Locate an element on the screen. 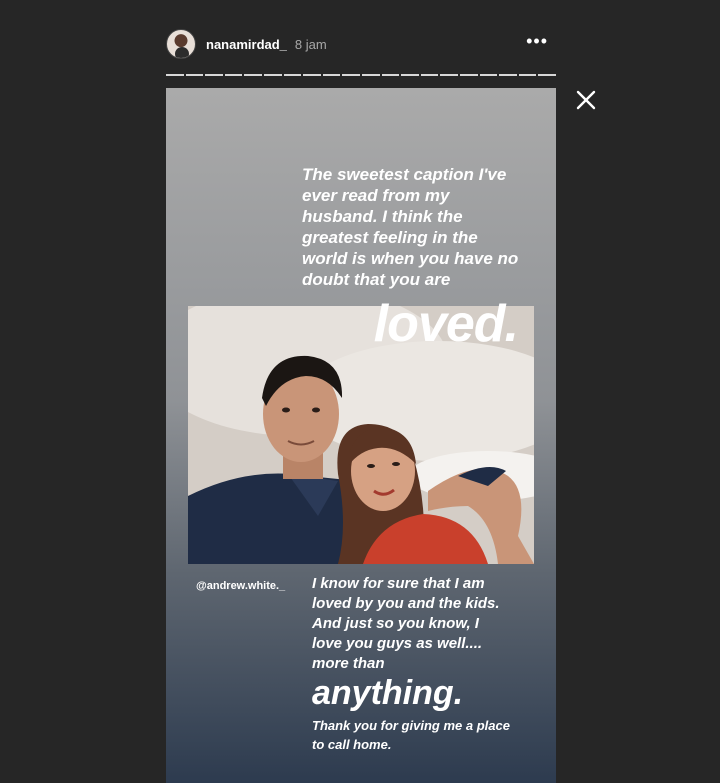 Image resolution: width=720 pixels, height=783 pixels. close-icon is located at coordinates (586, 100).